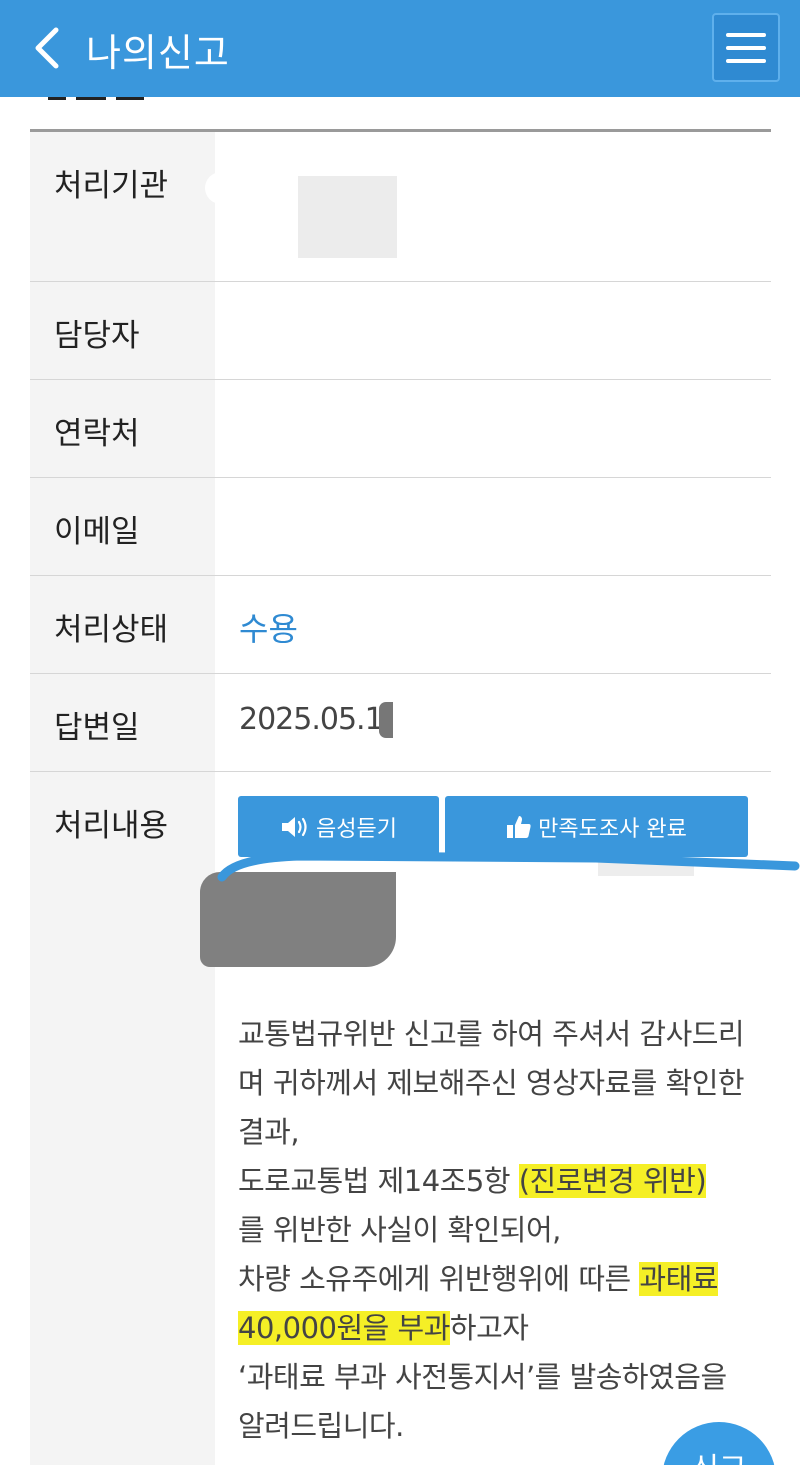 Image resolution: width=800 pixels, height=1465 pixels. What do you see at coordinates (400, 207) in the screenshot?
I see `row-agency: 처리기관` at bounding box center [400, 207].